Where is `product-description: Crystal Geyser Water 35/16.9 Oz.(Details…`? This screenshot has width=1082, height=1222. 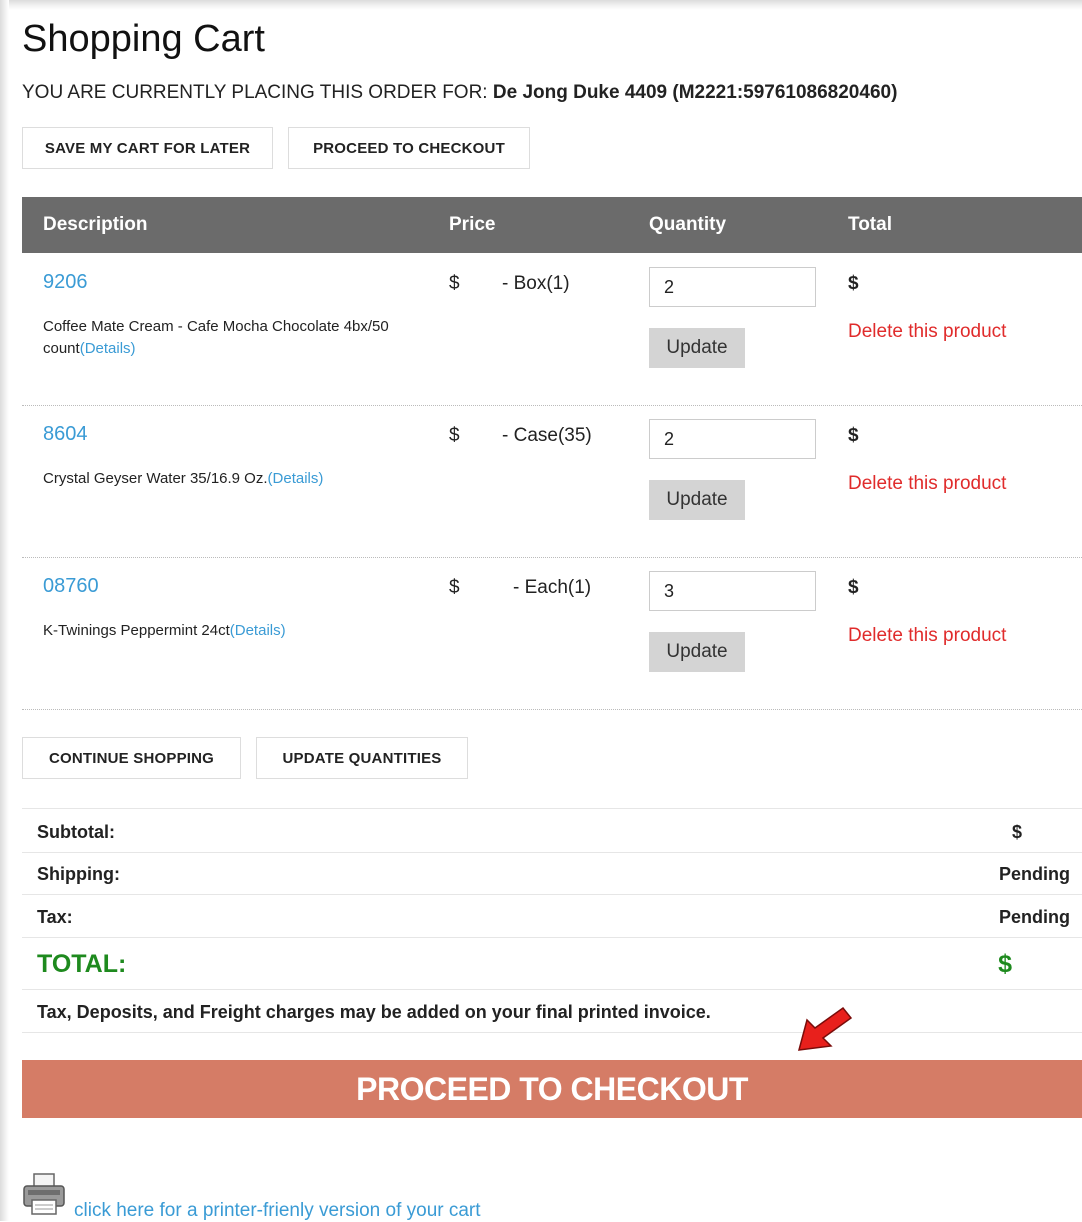 product-description: Crystal Geyser Water 35/16.9 Oz.(Details… is located at coordinates (223, 479).